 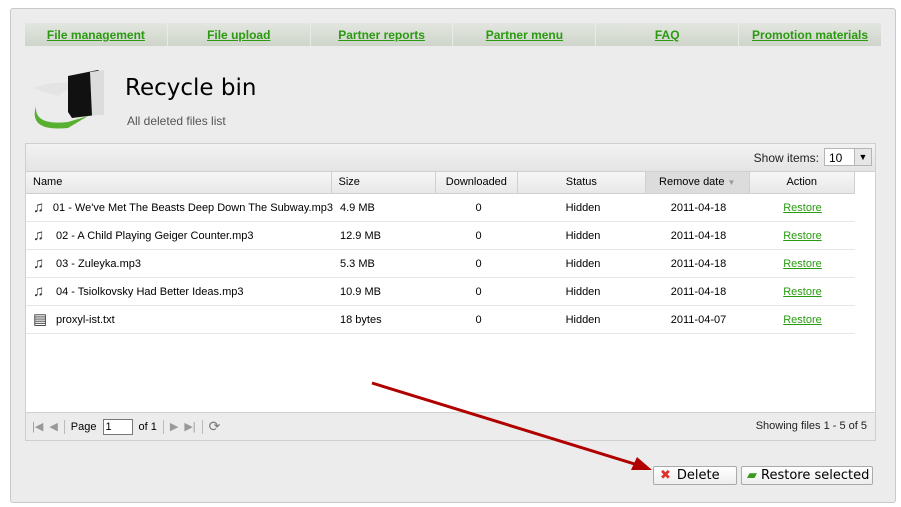 I want to click on annotation-arrow, so click(x=511, y=425).